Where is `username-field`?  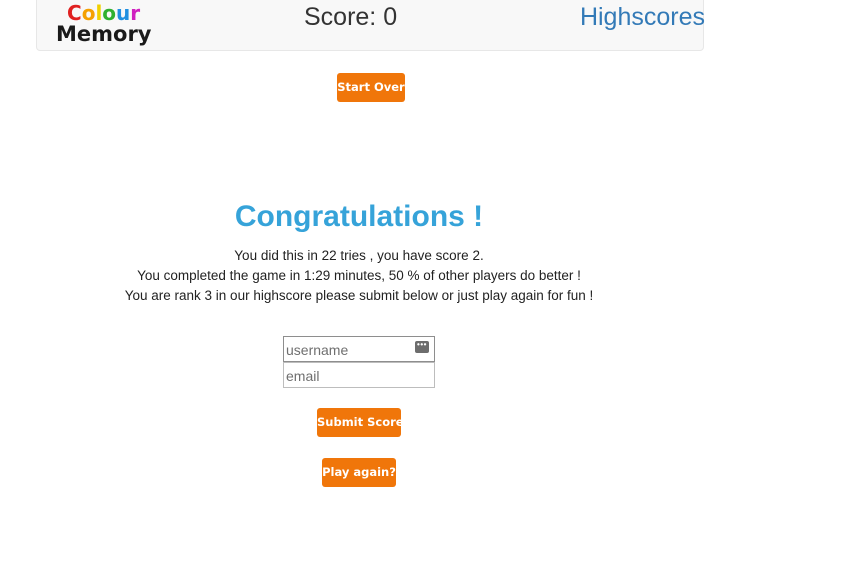
username-field is located at coordinates (359, 349).